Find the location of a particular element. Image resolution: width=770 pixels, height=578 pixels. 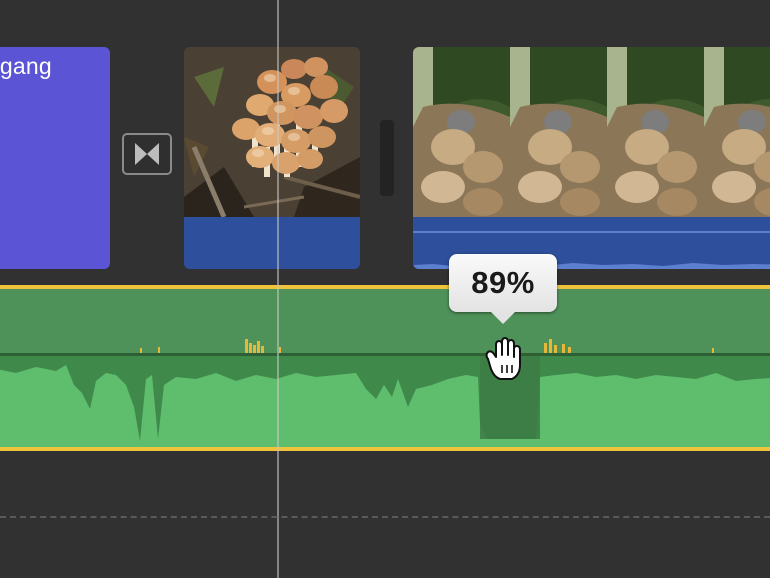

video-filmstrip is located at coordinates (591, 132).